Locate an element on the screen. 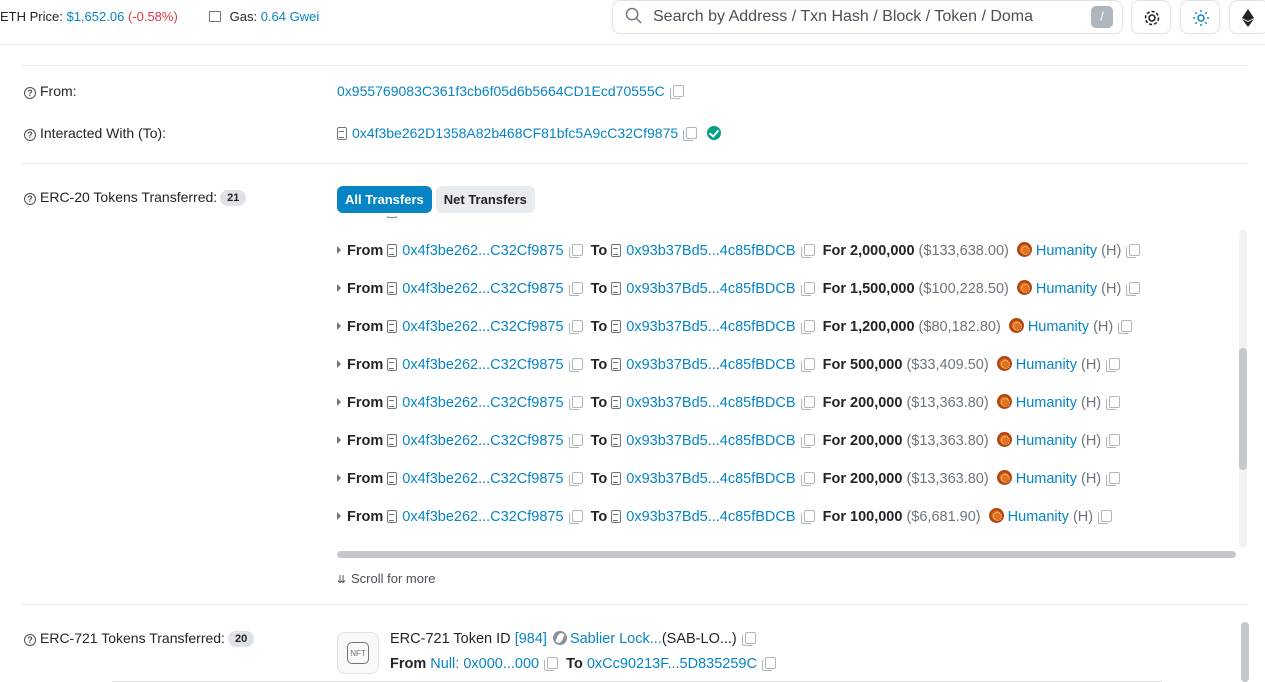 The image size is (1265, 682). search-box: / is located at coordinates (867, 17).